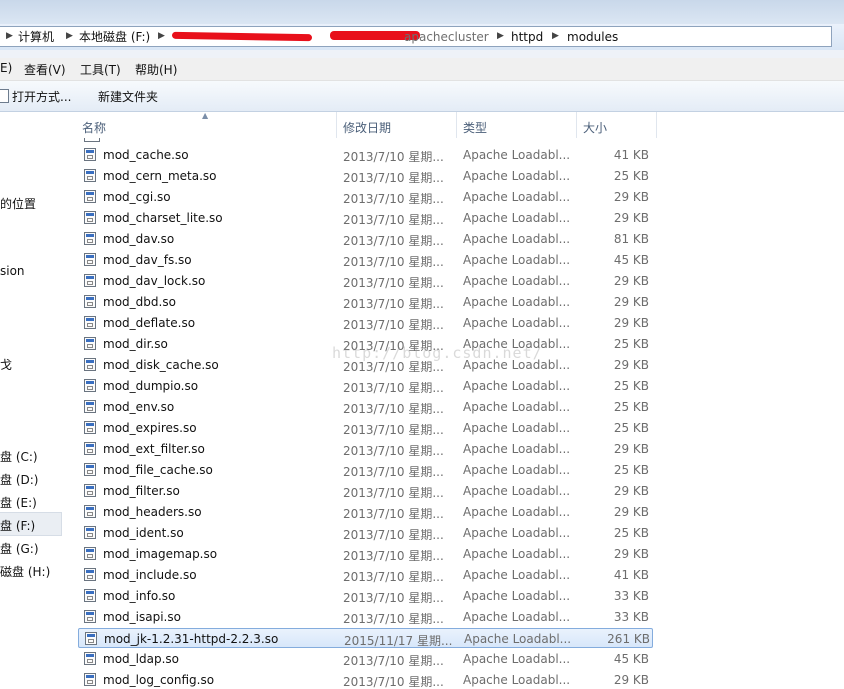 This screenshot has height=689, width=844. What do you see at coordinates (19, 548) in the screenshot?
I see `nav-item-drive-g: 盘 (G:)` at bounding box center [19, 548].